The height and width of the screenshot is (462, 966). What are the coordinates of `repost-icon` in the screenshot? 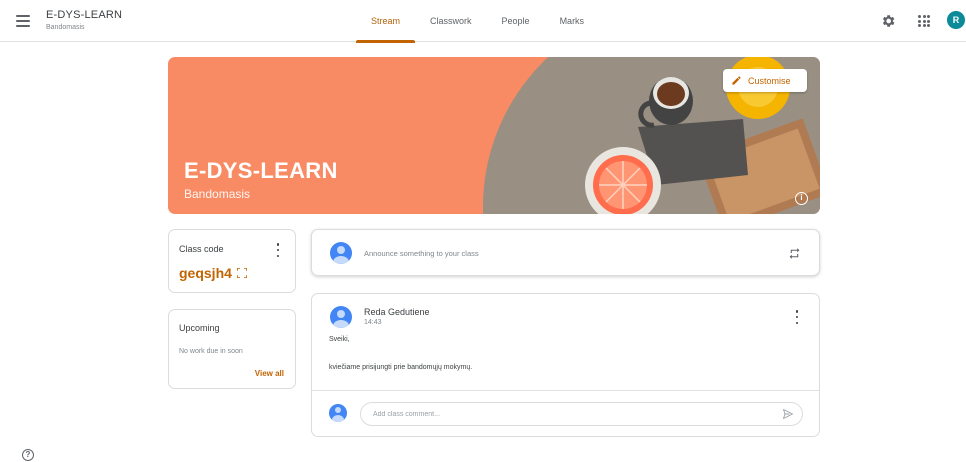 It's located at (794, 253).